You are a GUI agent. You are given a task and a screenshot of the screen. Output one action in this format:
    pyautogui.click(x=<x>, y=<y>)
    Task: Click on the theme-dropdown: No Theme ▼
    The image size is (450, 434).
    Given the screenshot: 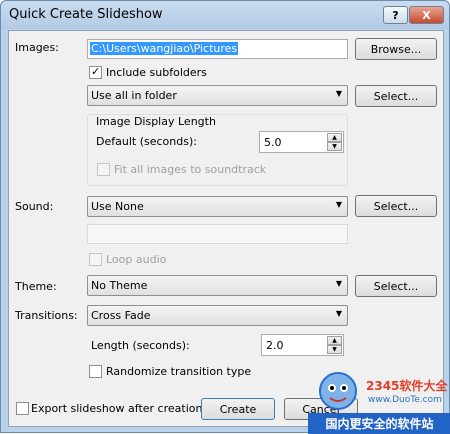 What is the action you would take?
    pyautogui.click(x=217, y=285)
    